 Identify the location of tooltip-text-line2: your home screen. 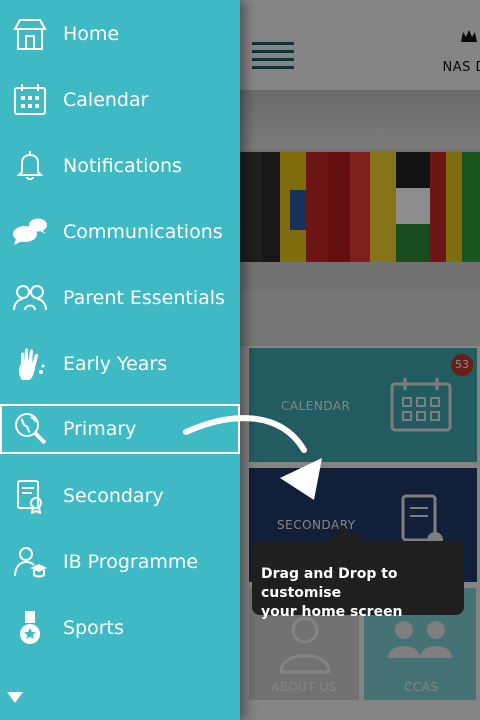
(332, 612).